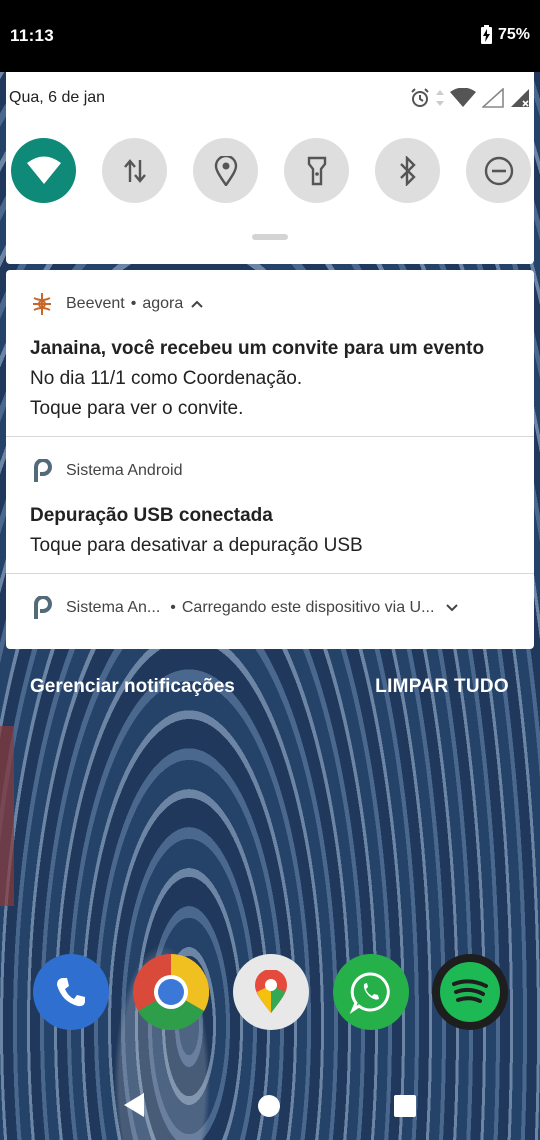  Describe the element at coordinates (57, 98) in the screenshot. I see `qs-date: Qua, 6 de jan` at that location.